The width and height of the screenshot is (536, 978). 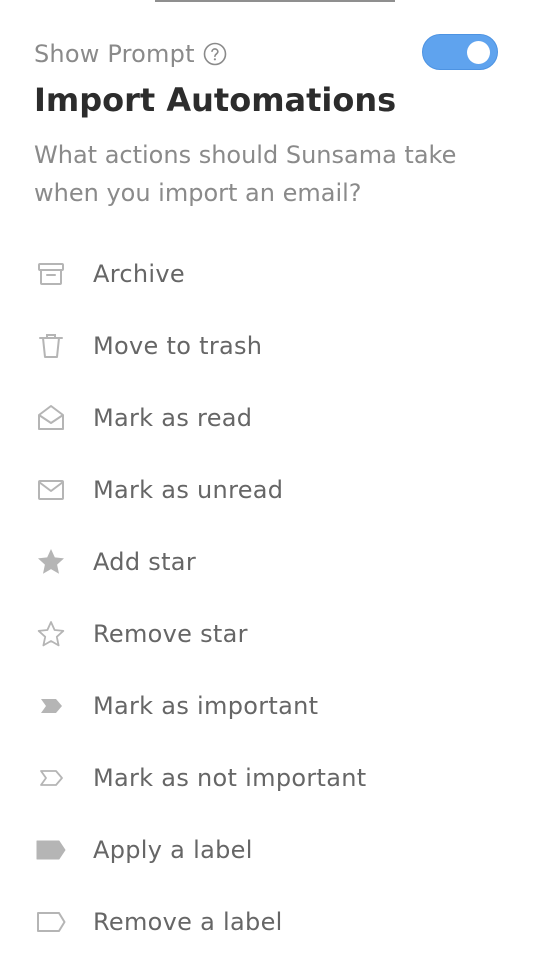 What do you see at coordinates (460, 52) in the screenshot?
I see `show-prompt-toggle` at bounding box center [460, 52].